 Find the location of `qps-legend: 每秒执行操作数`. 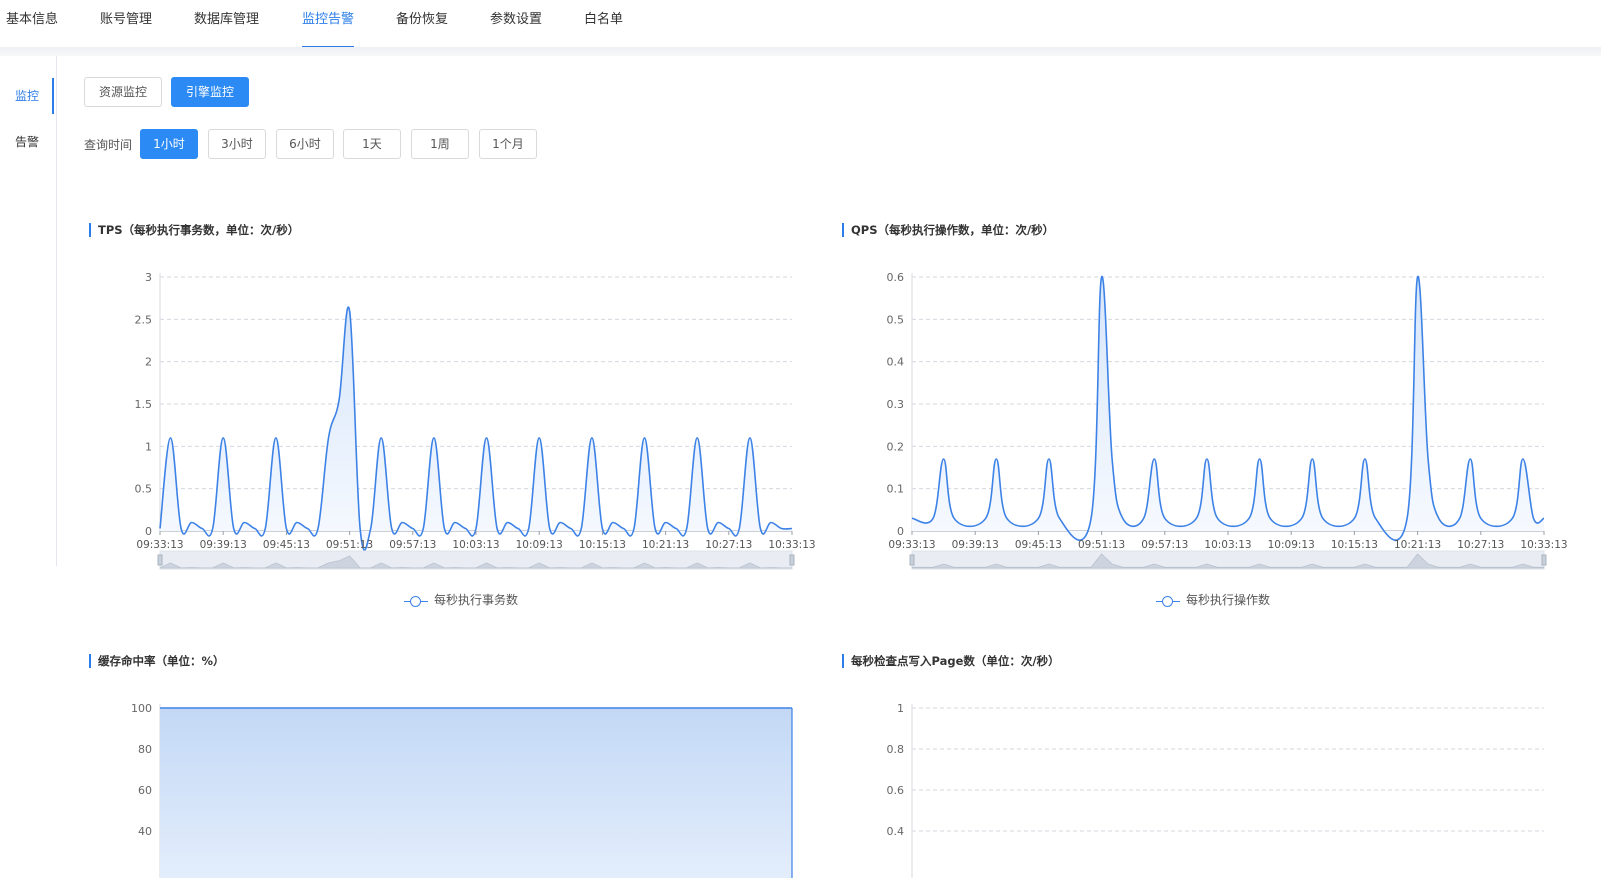

qps-legend: 每秒执行操作数 is located at coordinates (1213, 599).